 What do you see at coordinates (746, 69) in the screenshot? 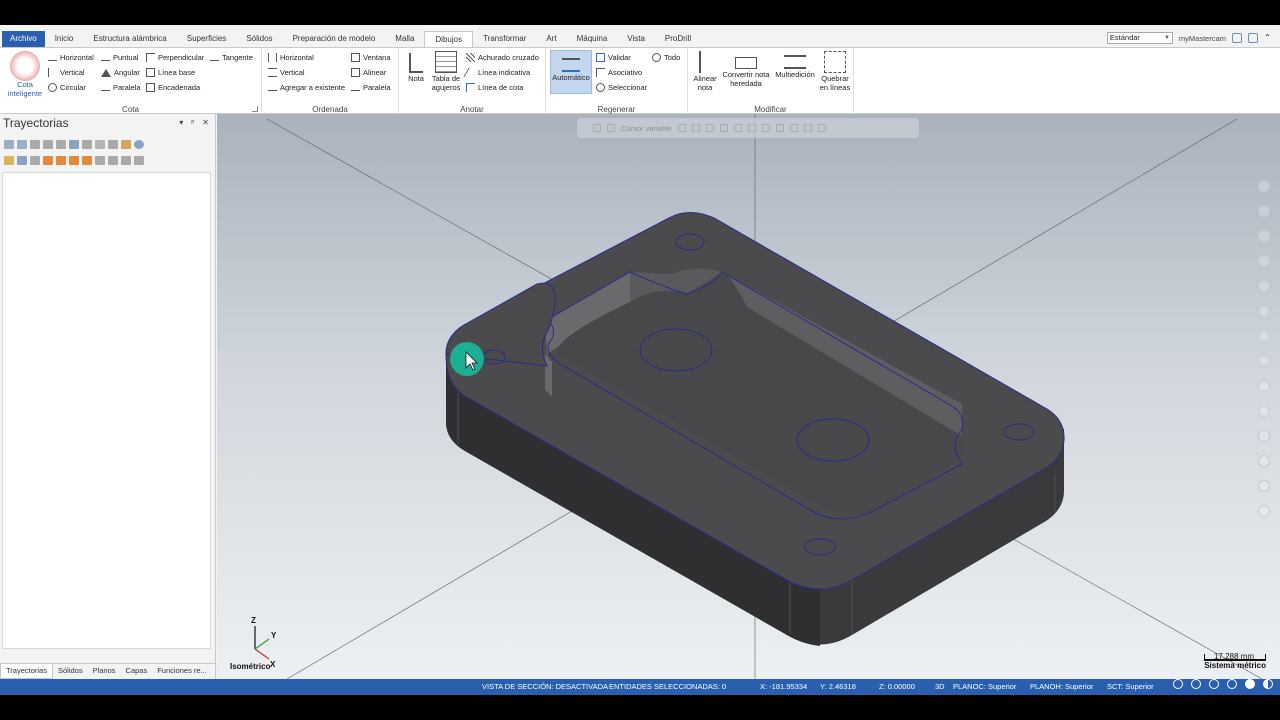
I see `convertir-nota-button: Convertir nota heredada` at bounding box center [746, 69].